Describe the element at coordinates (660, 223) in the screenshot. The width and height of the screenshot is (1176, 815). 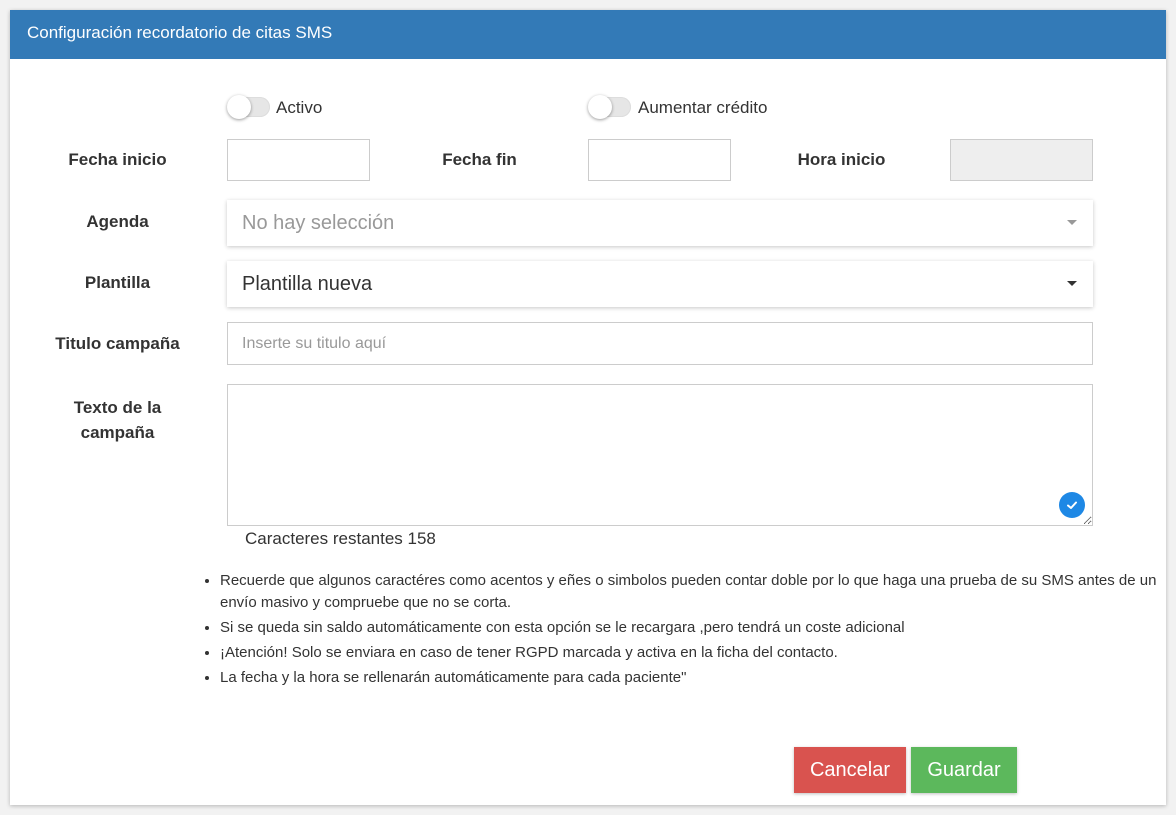
I see `agenda-select: No hay selección` at that location.